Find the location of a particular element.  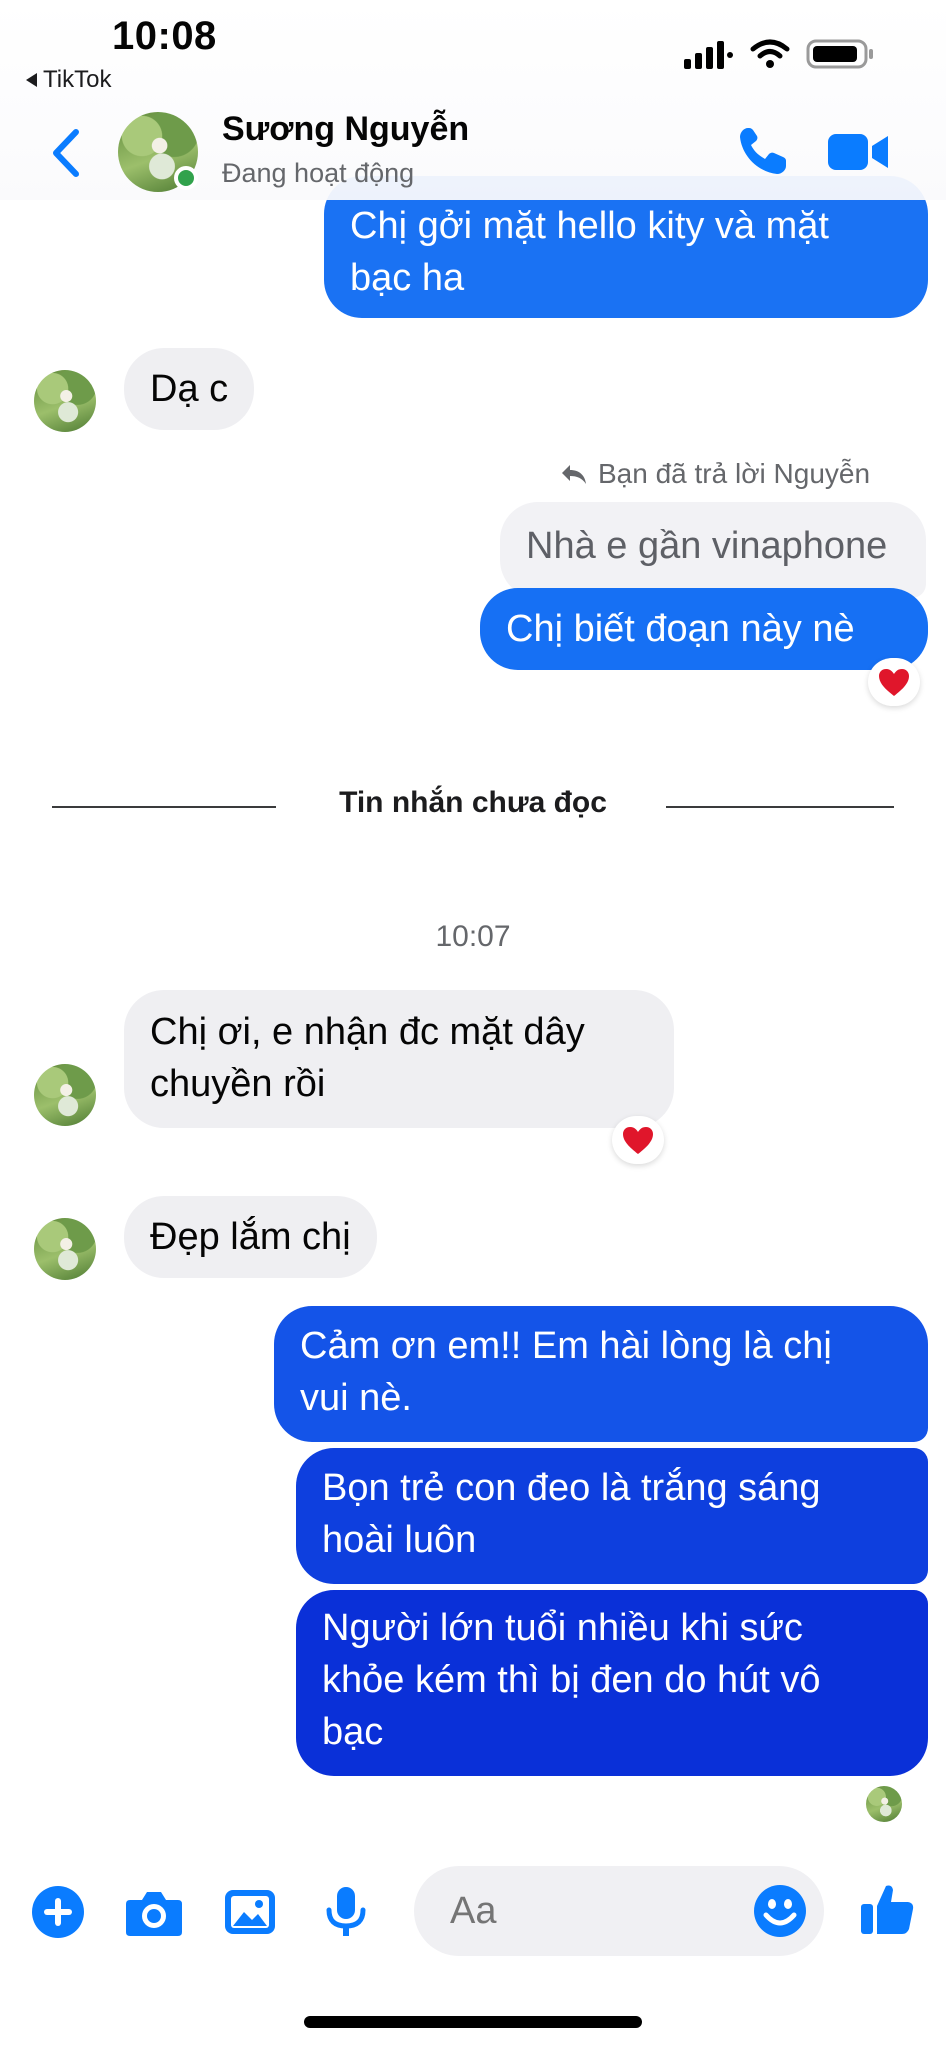

message-line: Người lớn tuổi nhiều khi sức is located at coordinates (562, 1628).